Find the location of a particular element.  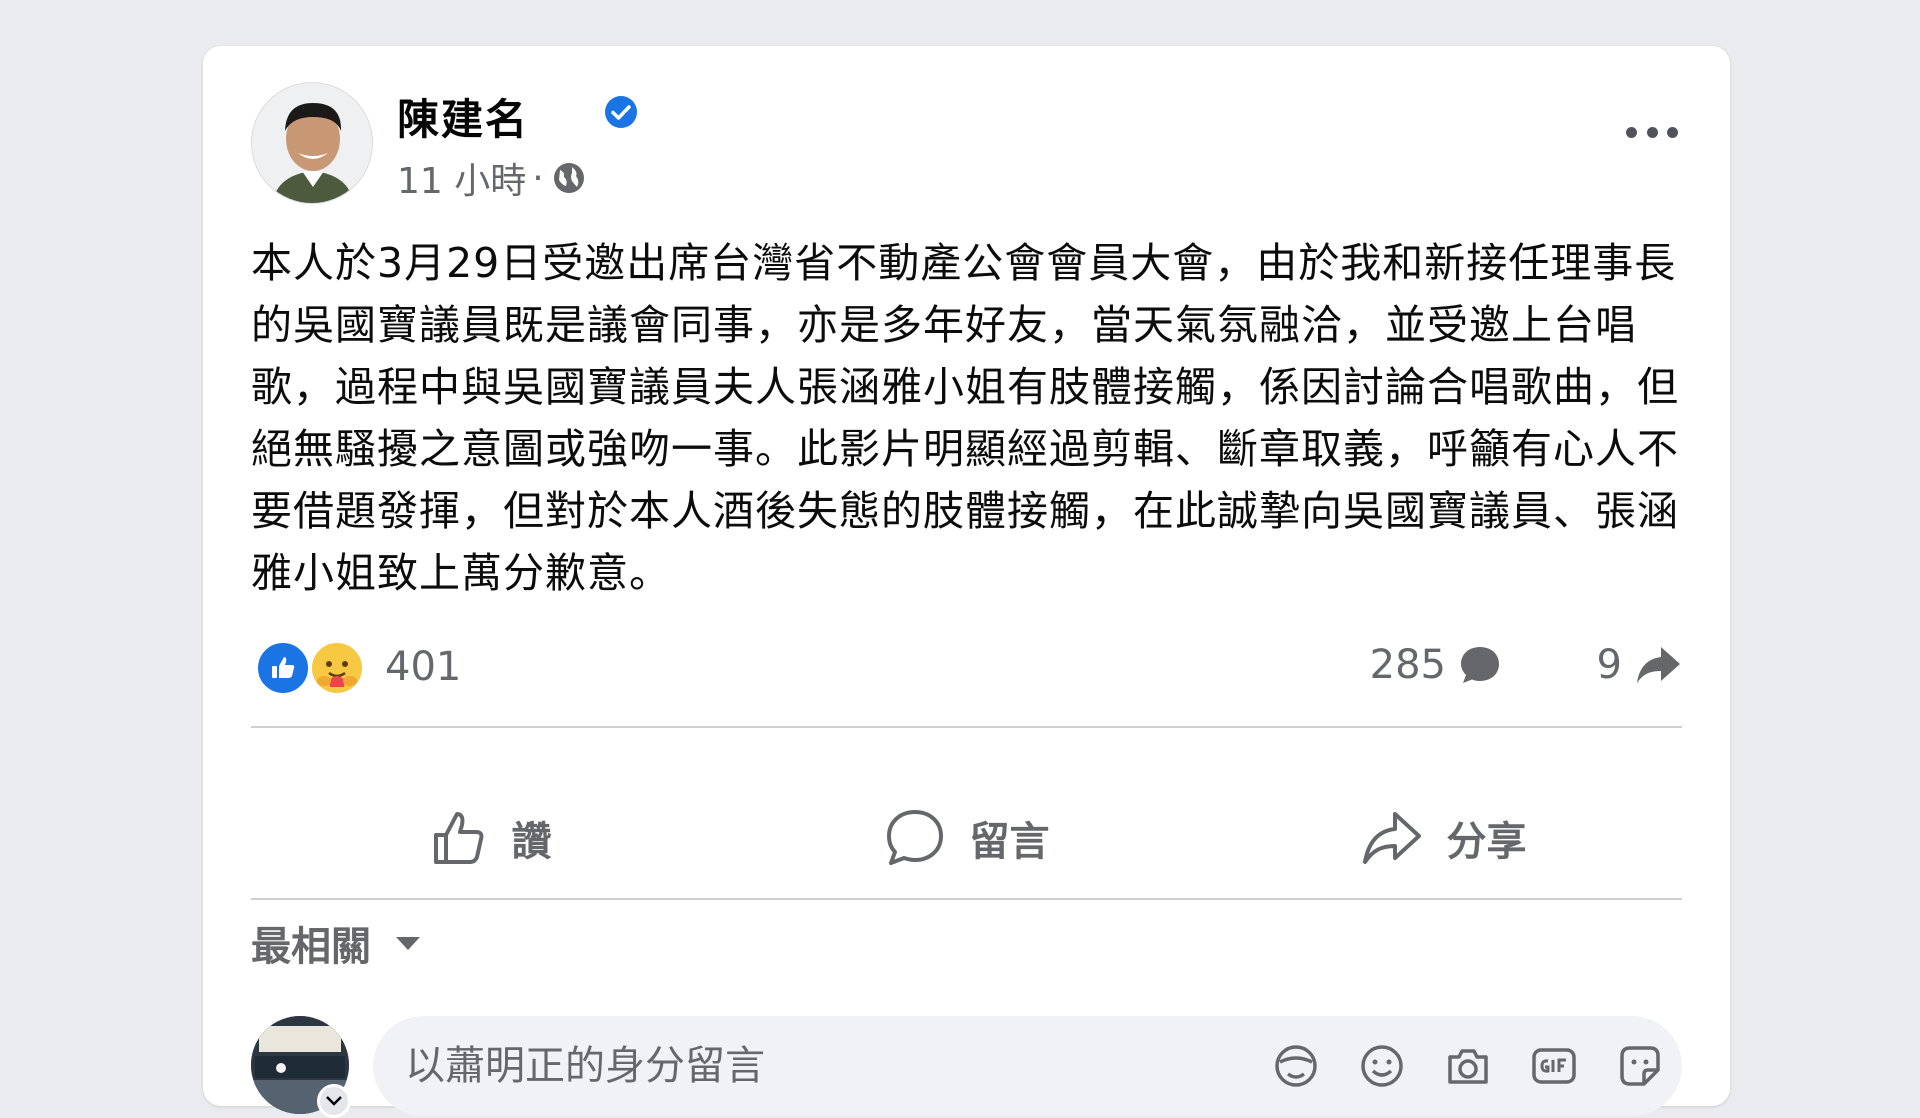

share-count-value: 9 is located at coordinates (1609, 665).